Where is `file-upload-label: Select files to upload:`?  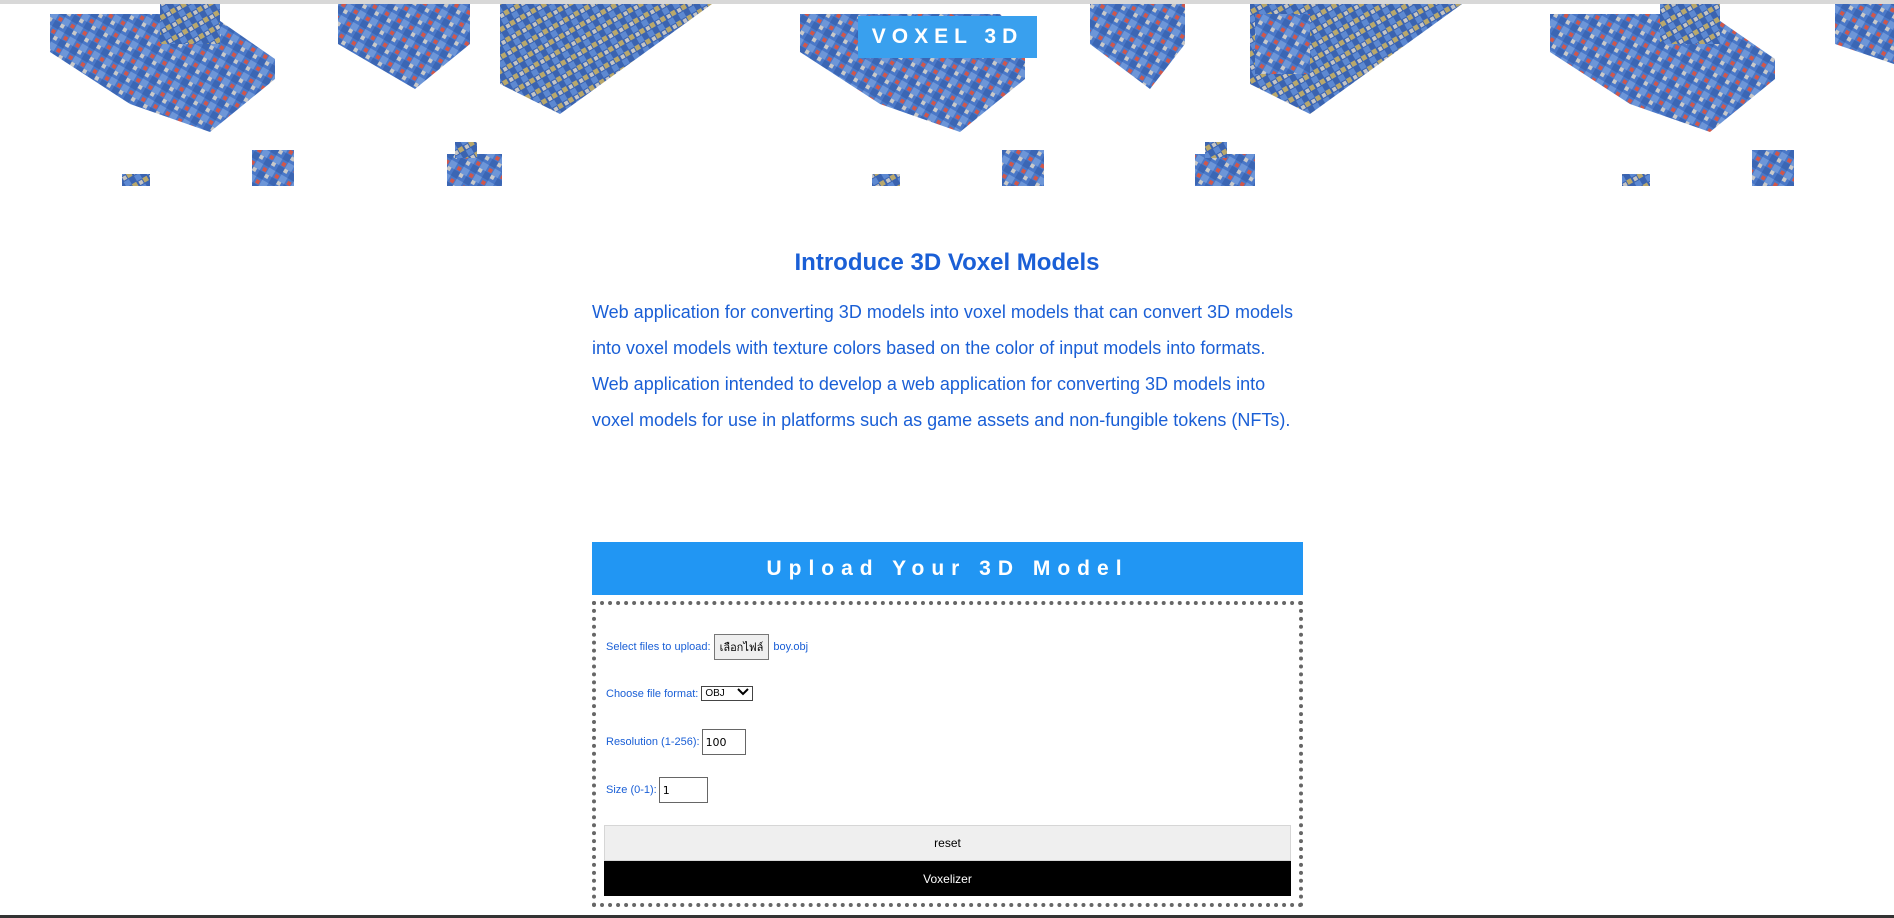
file-upload-label: Select files to upload: is located at coordinates (658, 647).